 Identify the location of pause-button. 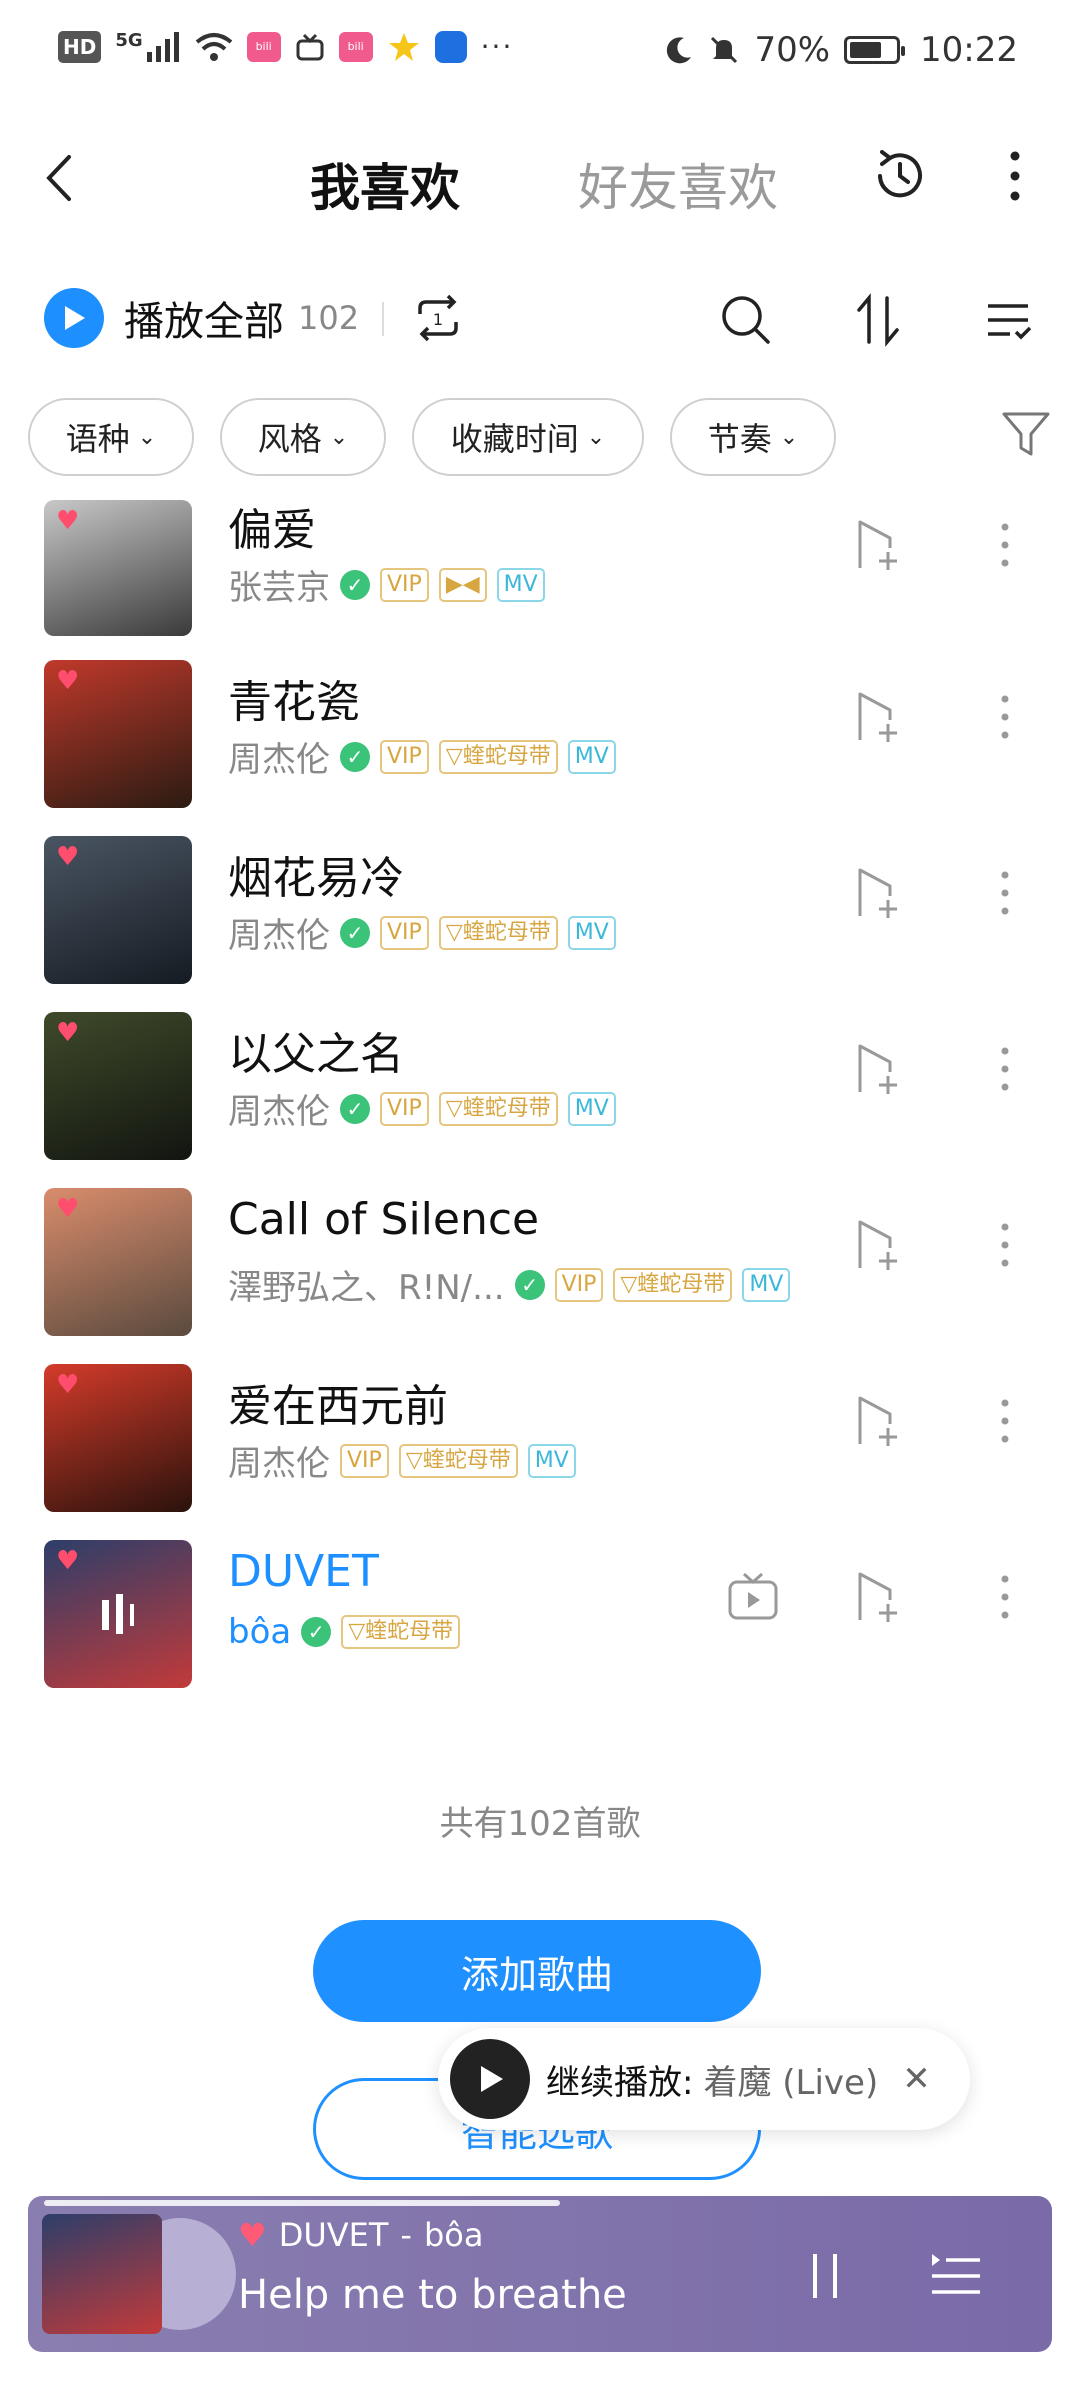
(825, 2276).